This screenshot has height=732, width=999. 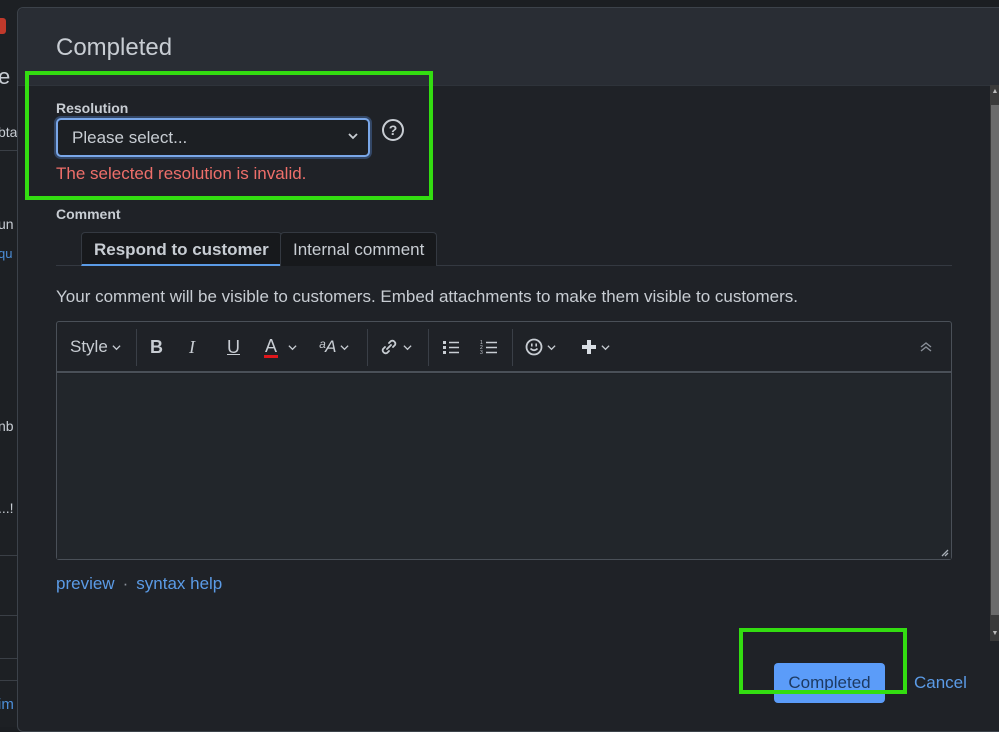 I want to click on style-dropdown: Style, so click(x=95, y=347).